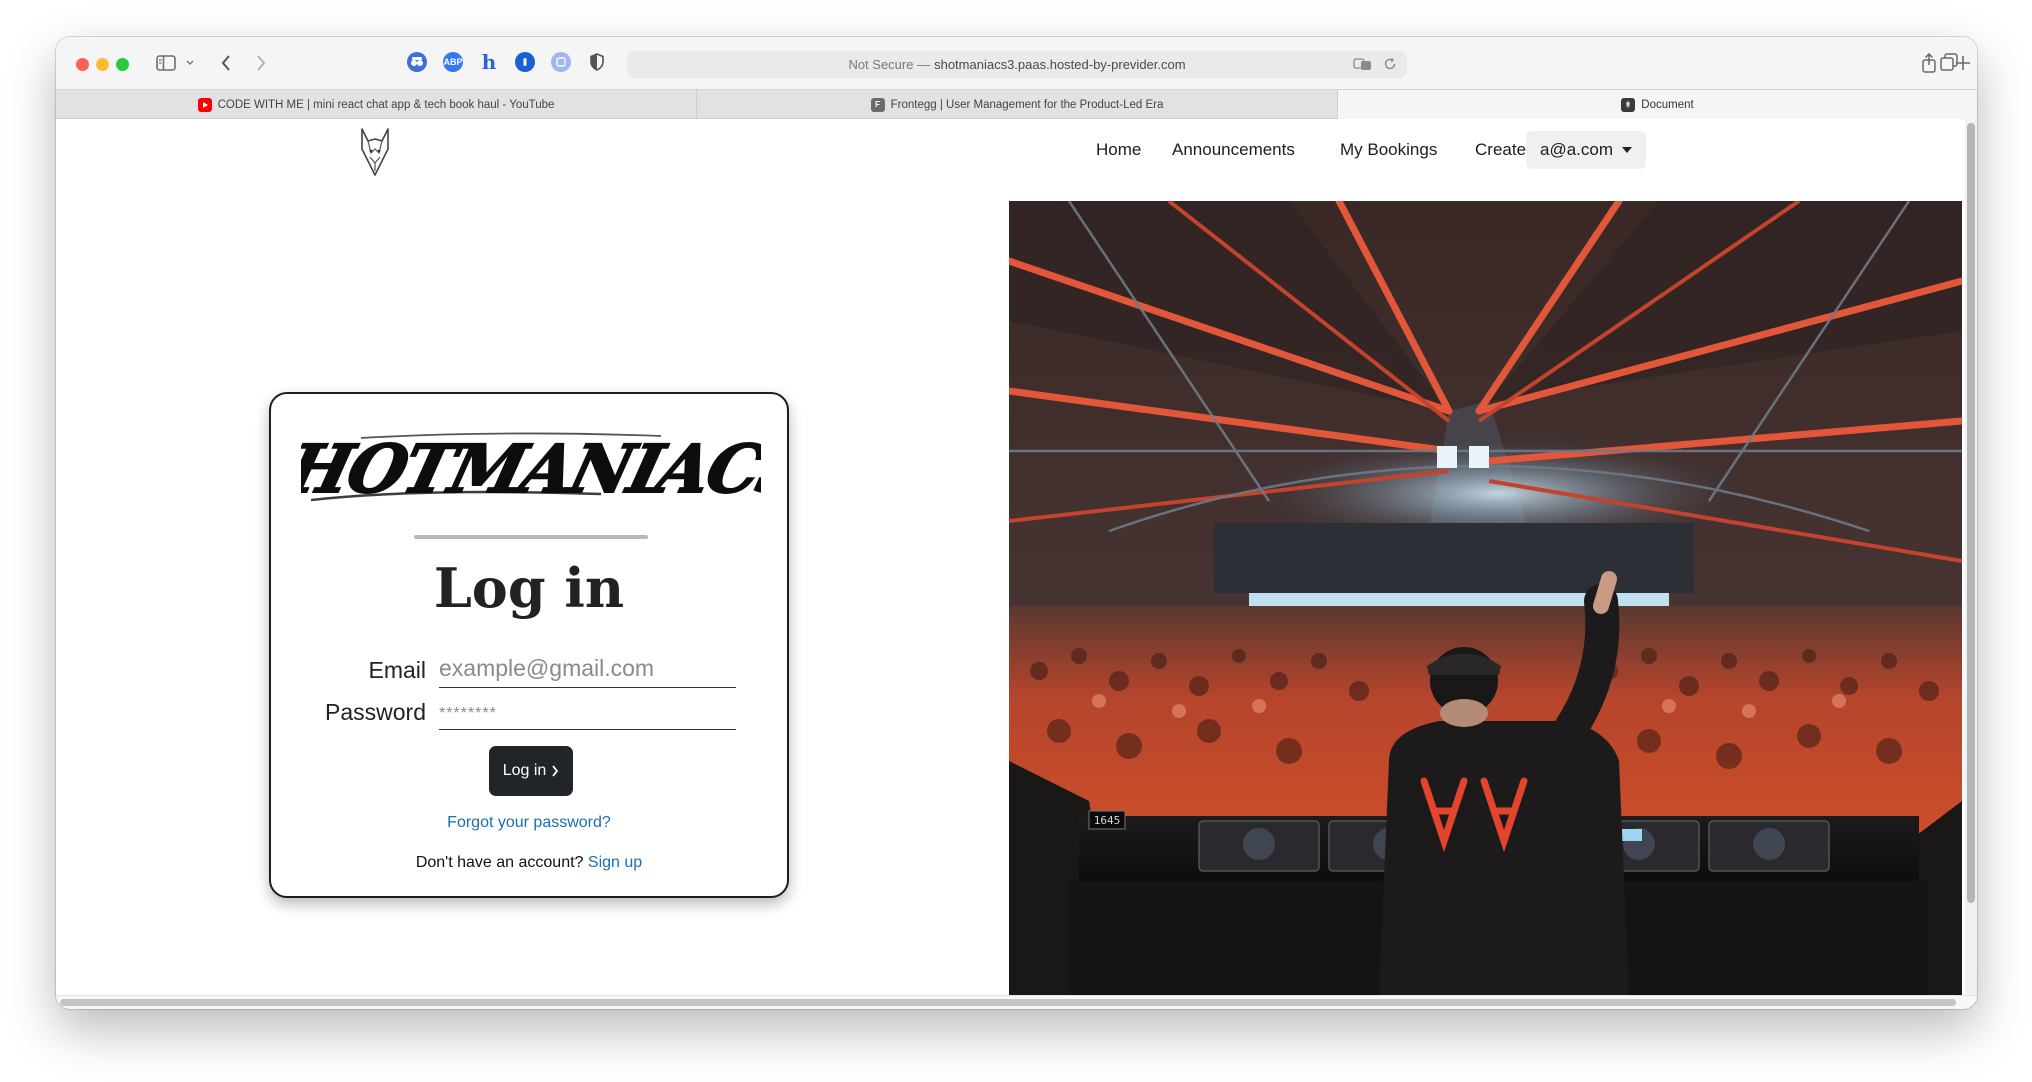 This screenshot has width=2032, height=1082. What do you see at coordinates (397, 670) in the screenshot?
I see `email-label: Email` at bounding box center [397, 670].